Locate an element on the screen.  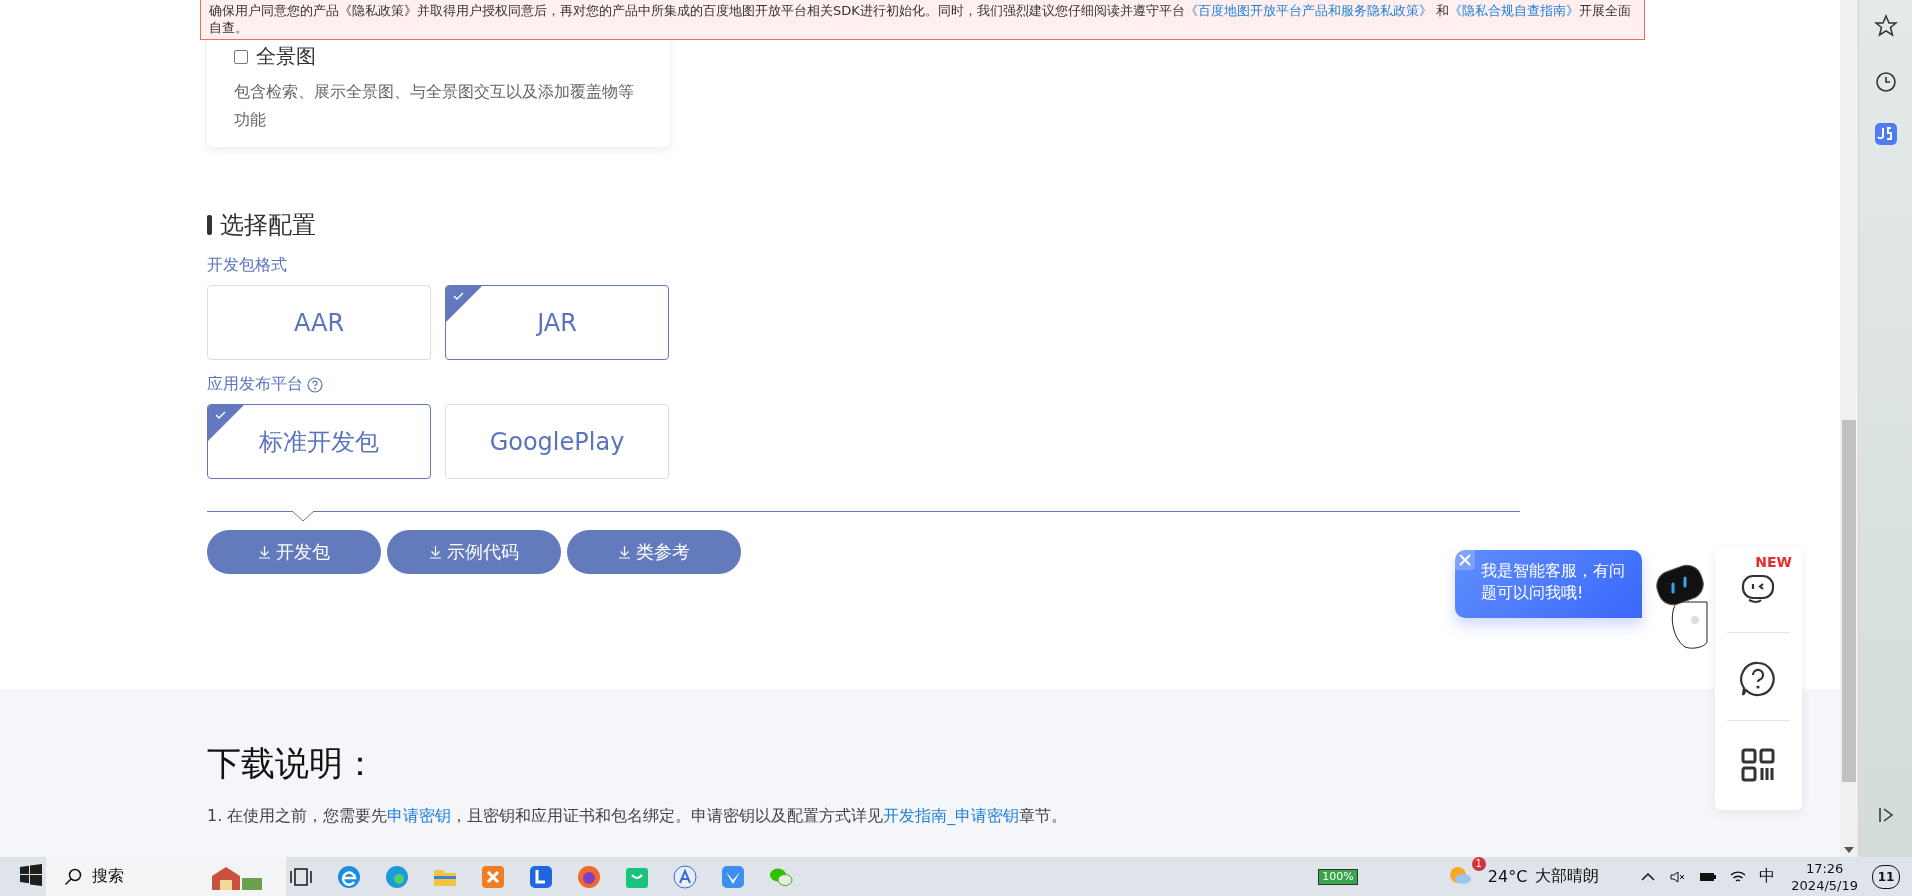
download-button: 类参考 is located at coordinates (654, 552).